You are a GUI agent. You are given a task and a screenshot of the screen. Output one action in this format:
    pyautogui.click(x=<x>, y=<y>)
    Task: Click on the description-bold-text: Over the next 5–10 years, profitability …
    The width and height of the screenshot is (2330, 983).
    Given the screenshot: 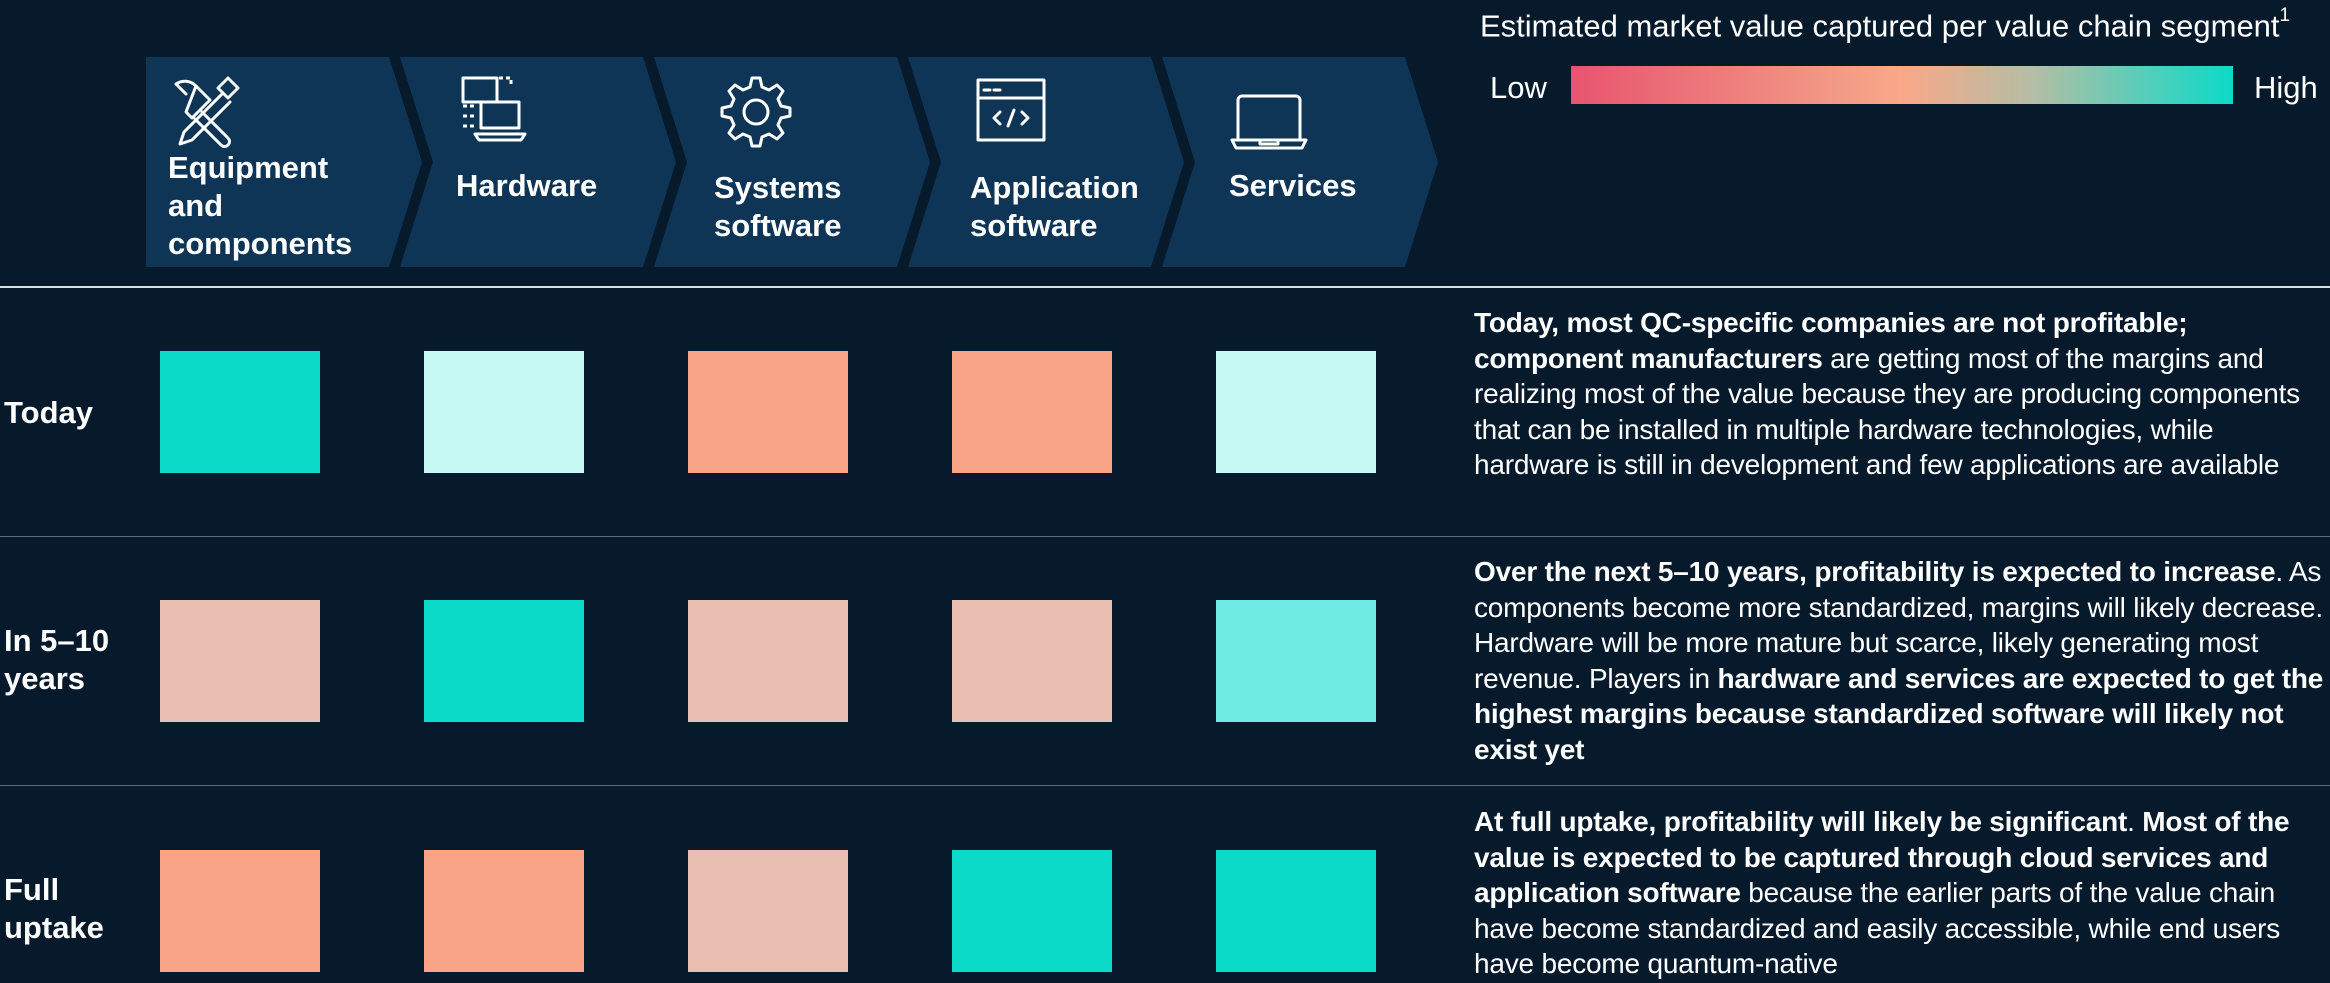 What is the action you would take?
    pyautogui.click(x=1875, y=571)
    